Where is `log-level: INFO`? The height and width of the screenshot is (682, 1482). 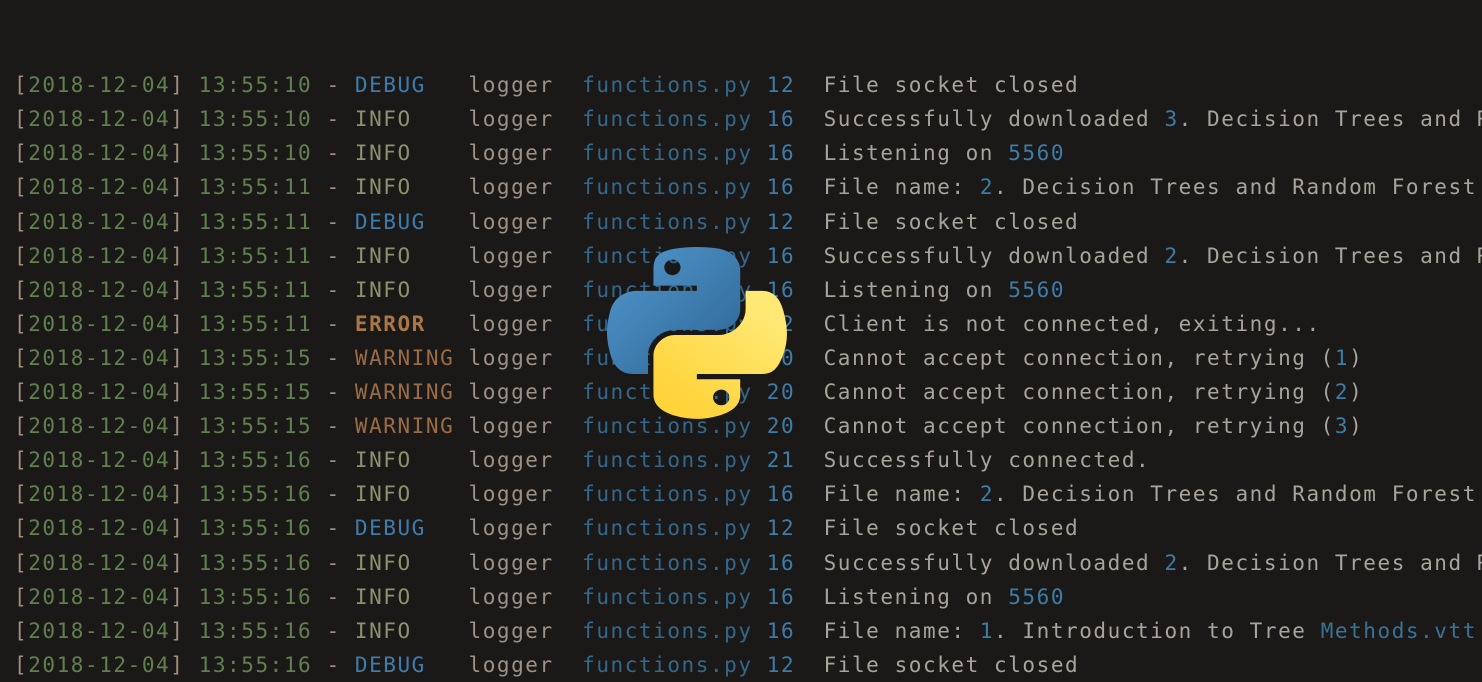 log-level: INFO is located at coordinates (411, 494).